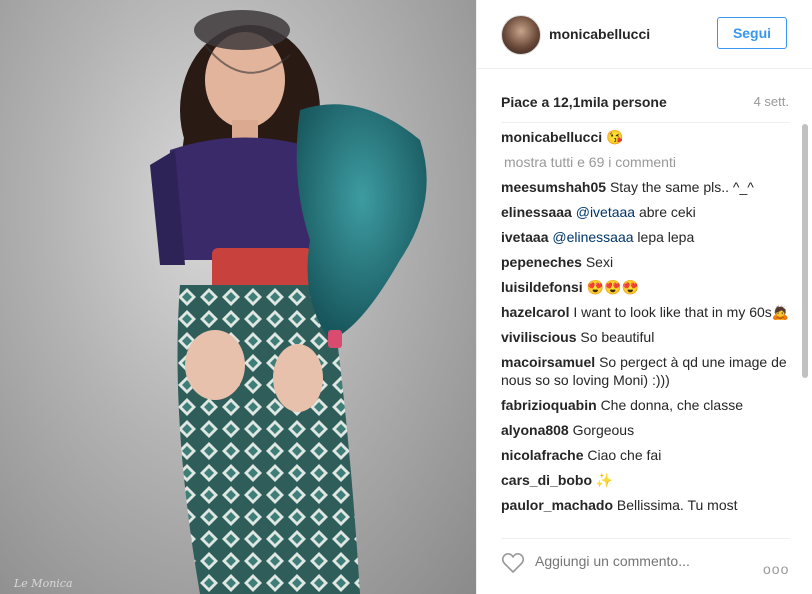 This screenshot has height=594, width=812. What do you see at coordinates (546, 480) in the screenshot?
I see `comment-username: cars_di_bobo` at bounding box center [546, 480].